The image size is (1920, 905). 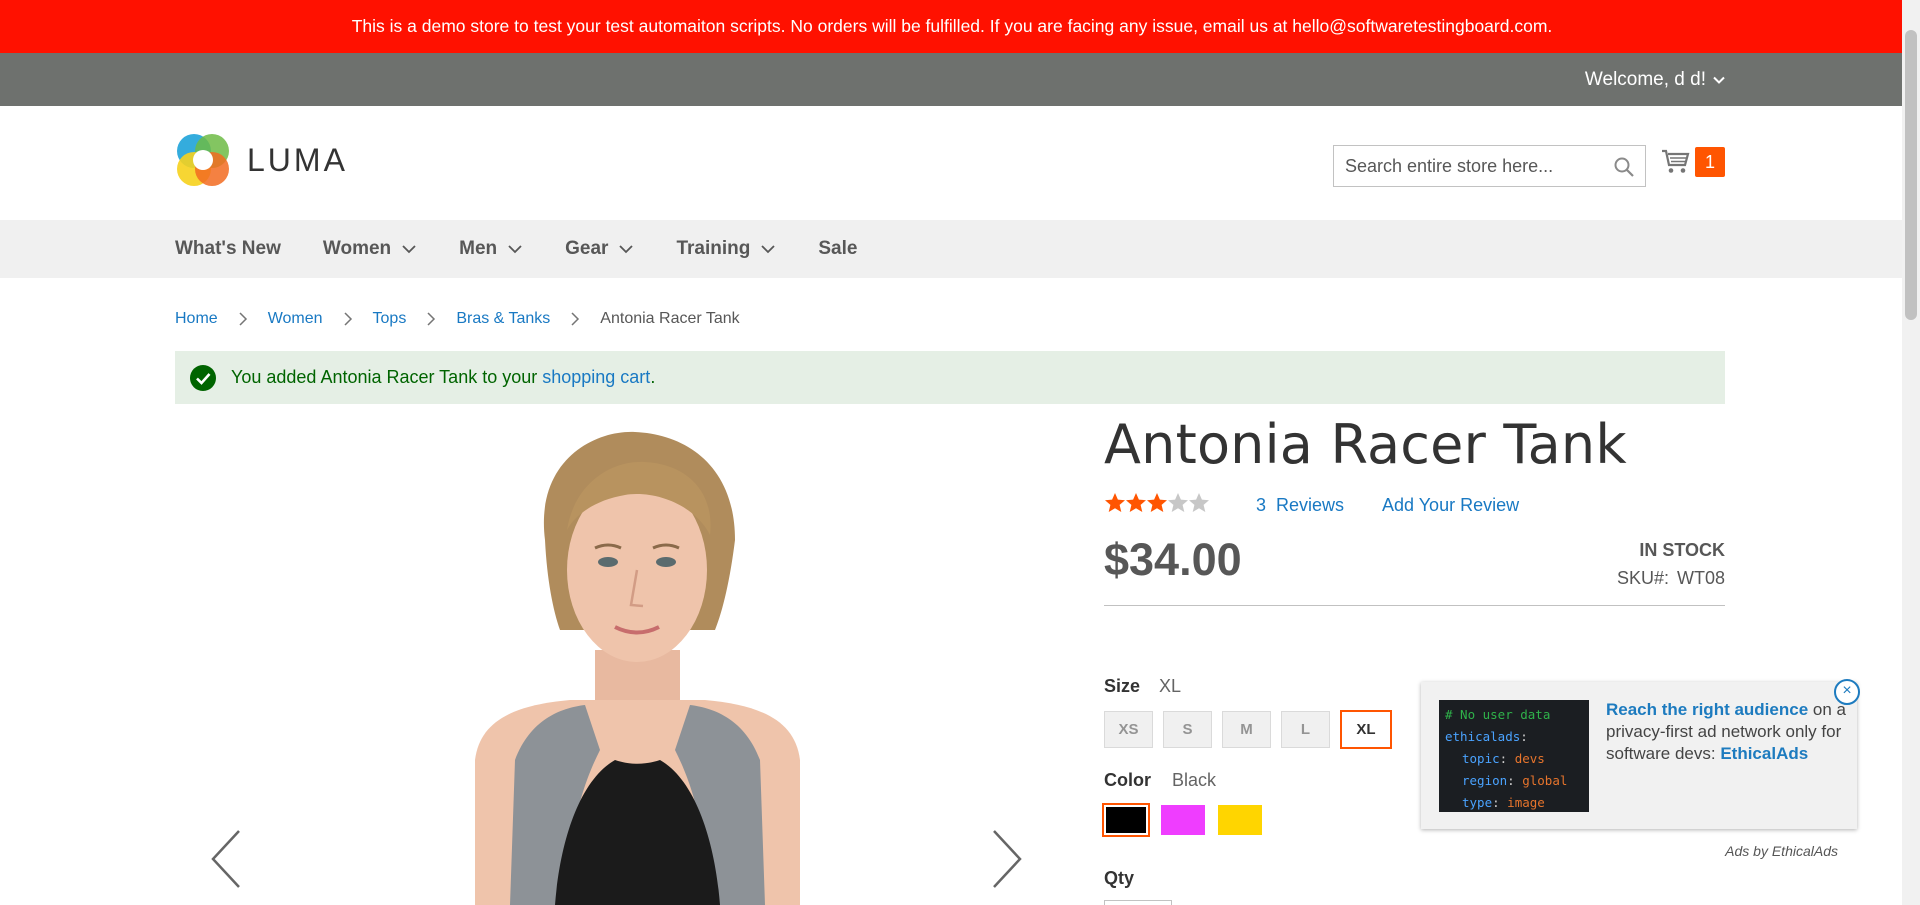 I want to click on main-navigation: What's New Women Men Gear Training Sale, so click(x=960, y=249).